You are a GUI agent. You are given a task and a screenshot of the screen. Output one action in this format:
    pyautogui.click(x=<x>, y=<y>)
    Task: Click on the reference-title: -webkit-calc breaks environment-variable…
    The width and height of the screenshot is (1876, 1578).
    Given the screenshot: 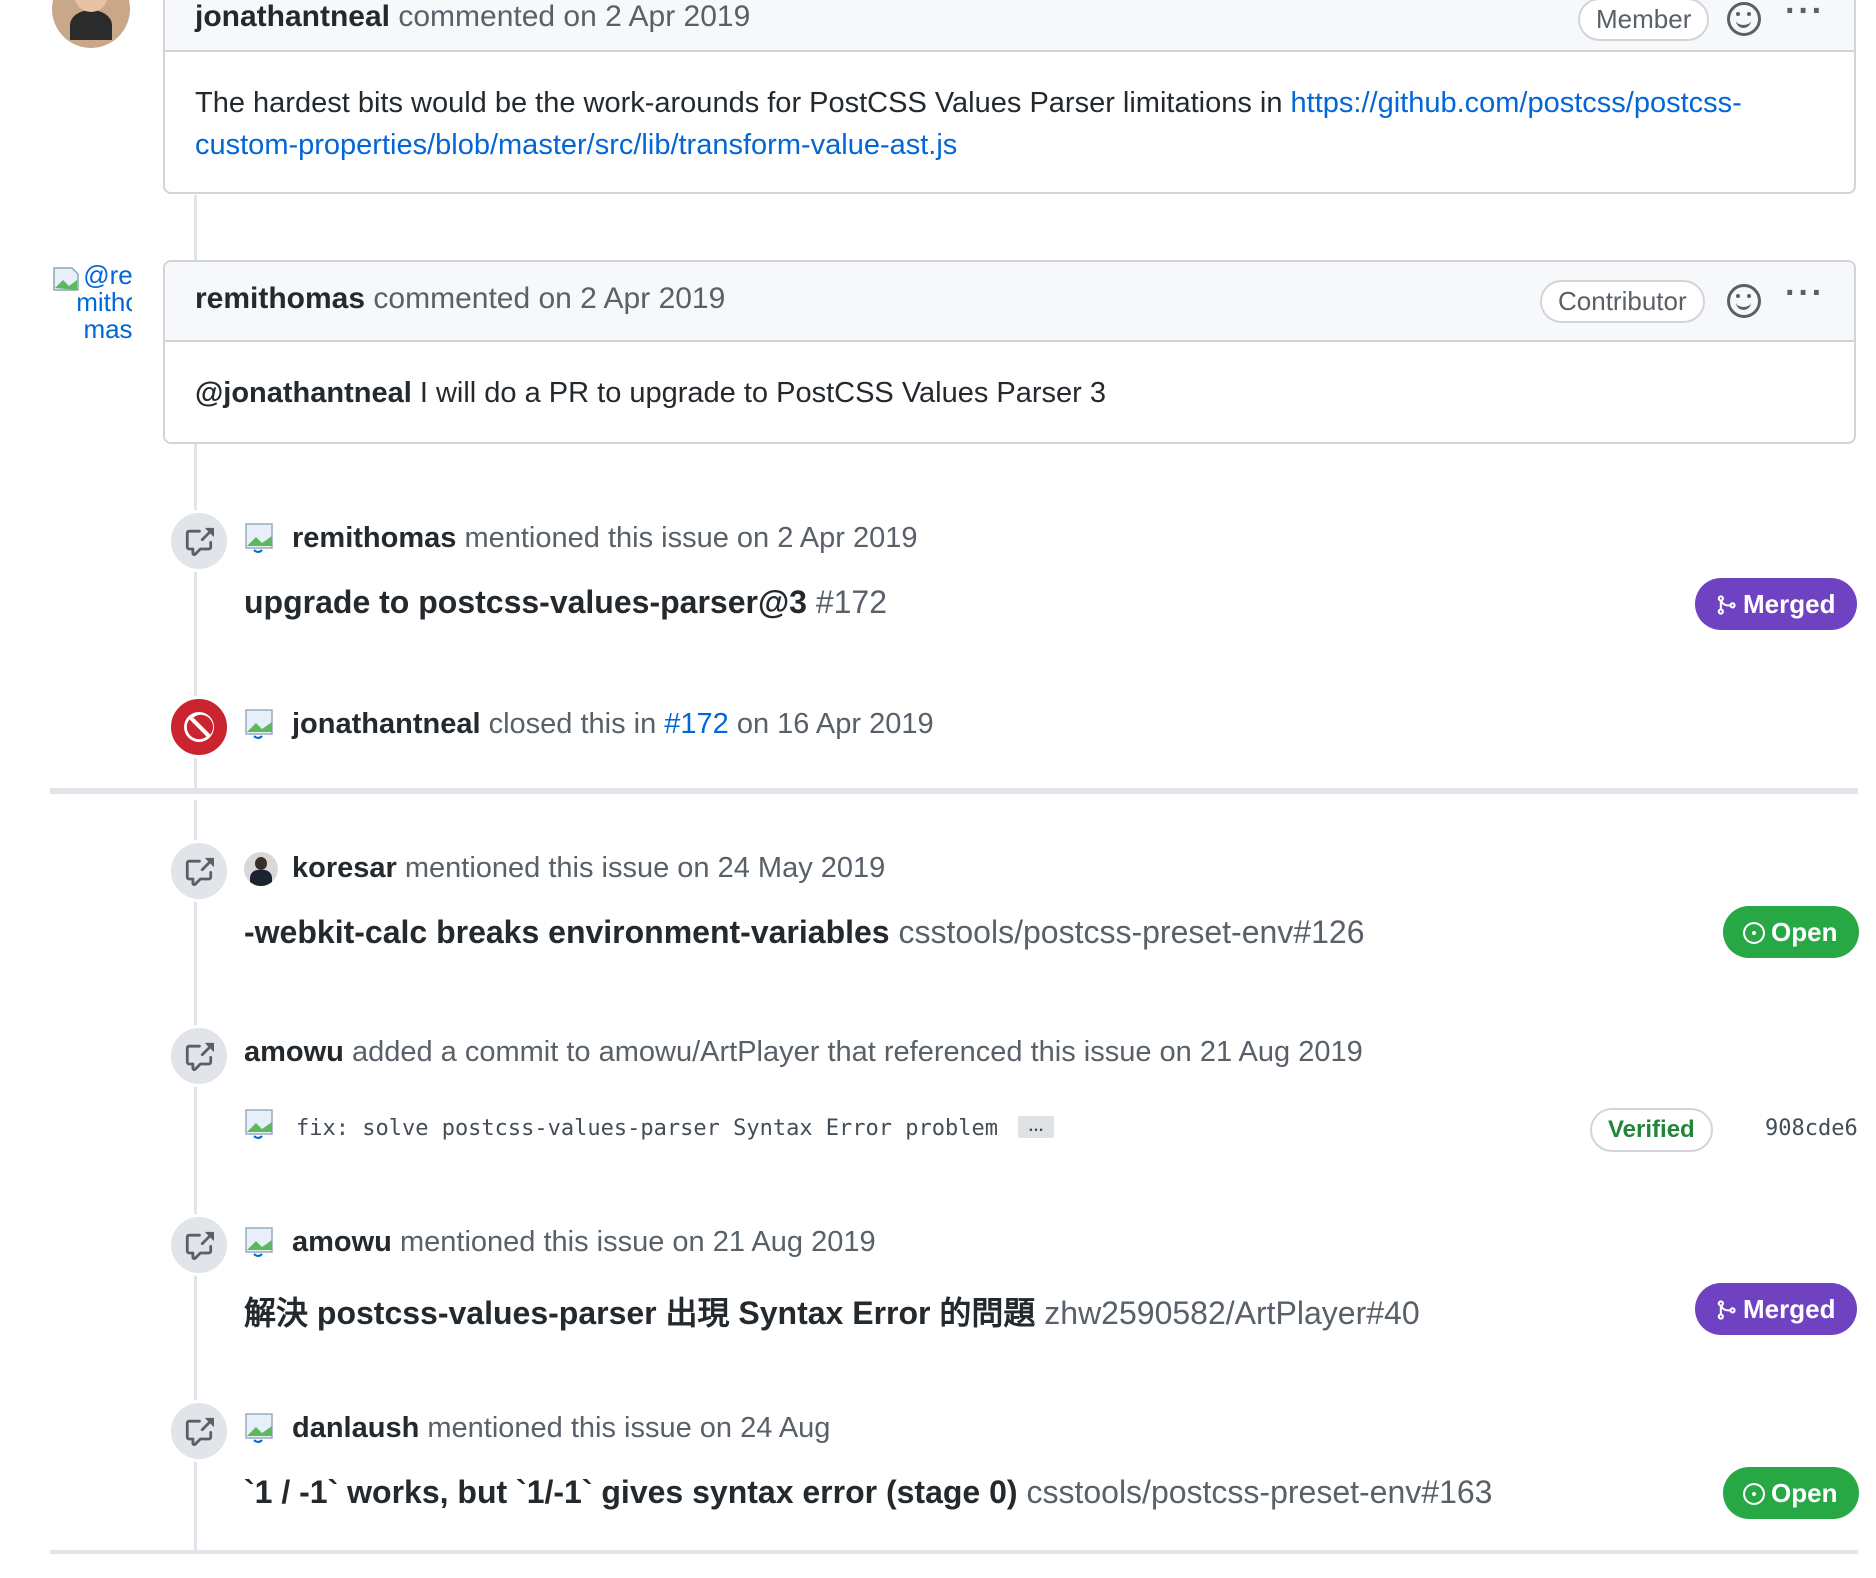 What is the action you would take?
    pyautogui.click(x=567, y=932)
    